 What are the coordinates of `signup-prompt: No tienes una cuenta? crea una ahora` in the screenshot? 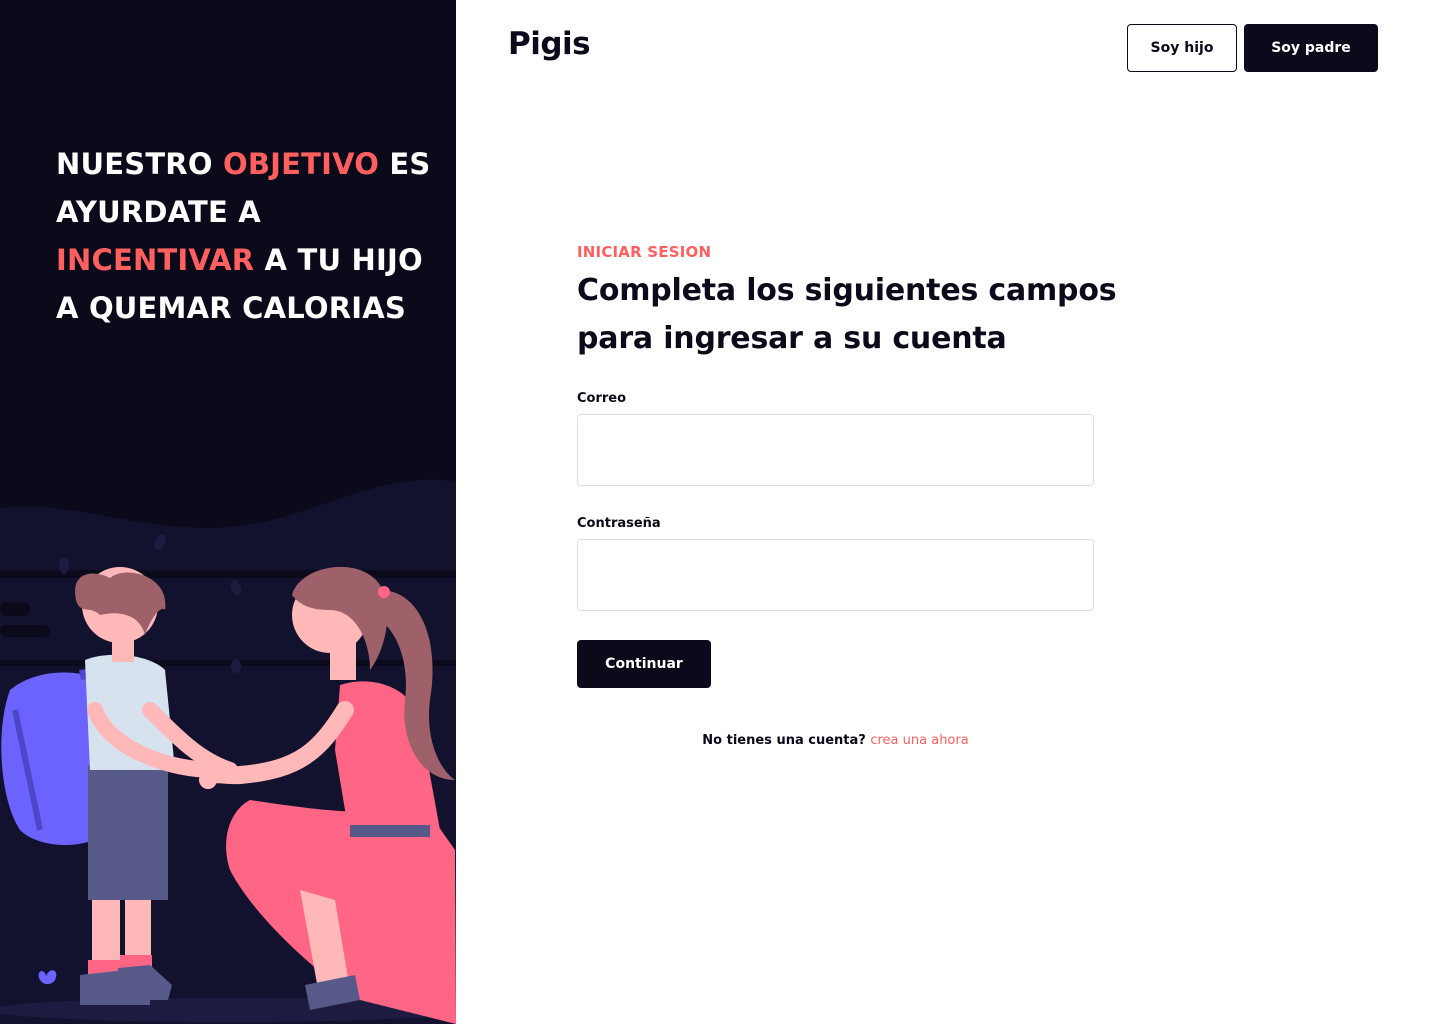 It's located at (835, 740).